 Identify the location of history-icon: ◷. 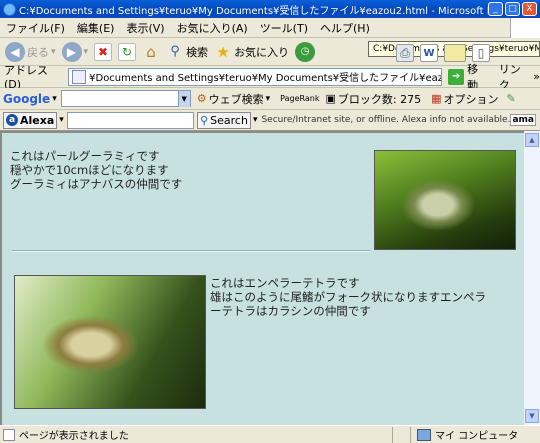
(305, 51).